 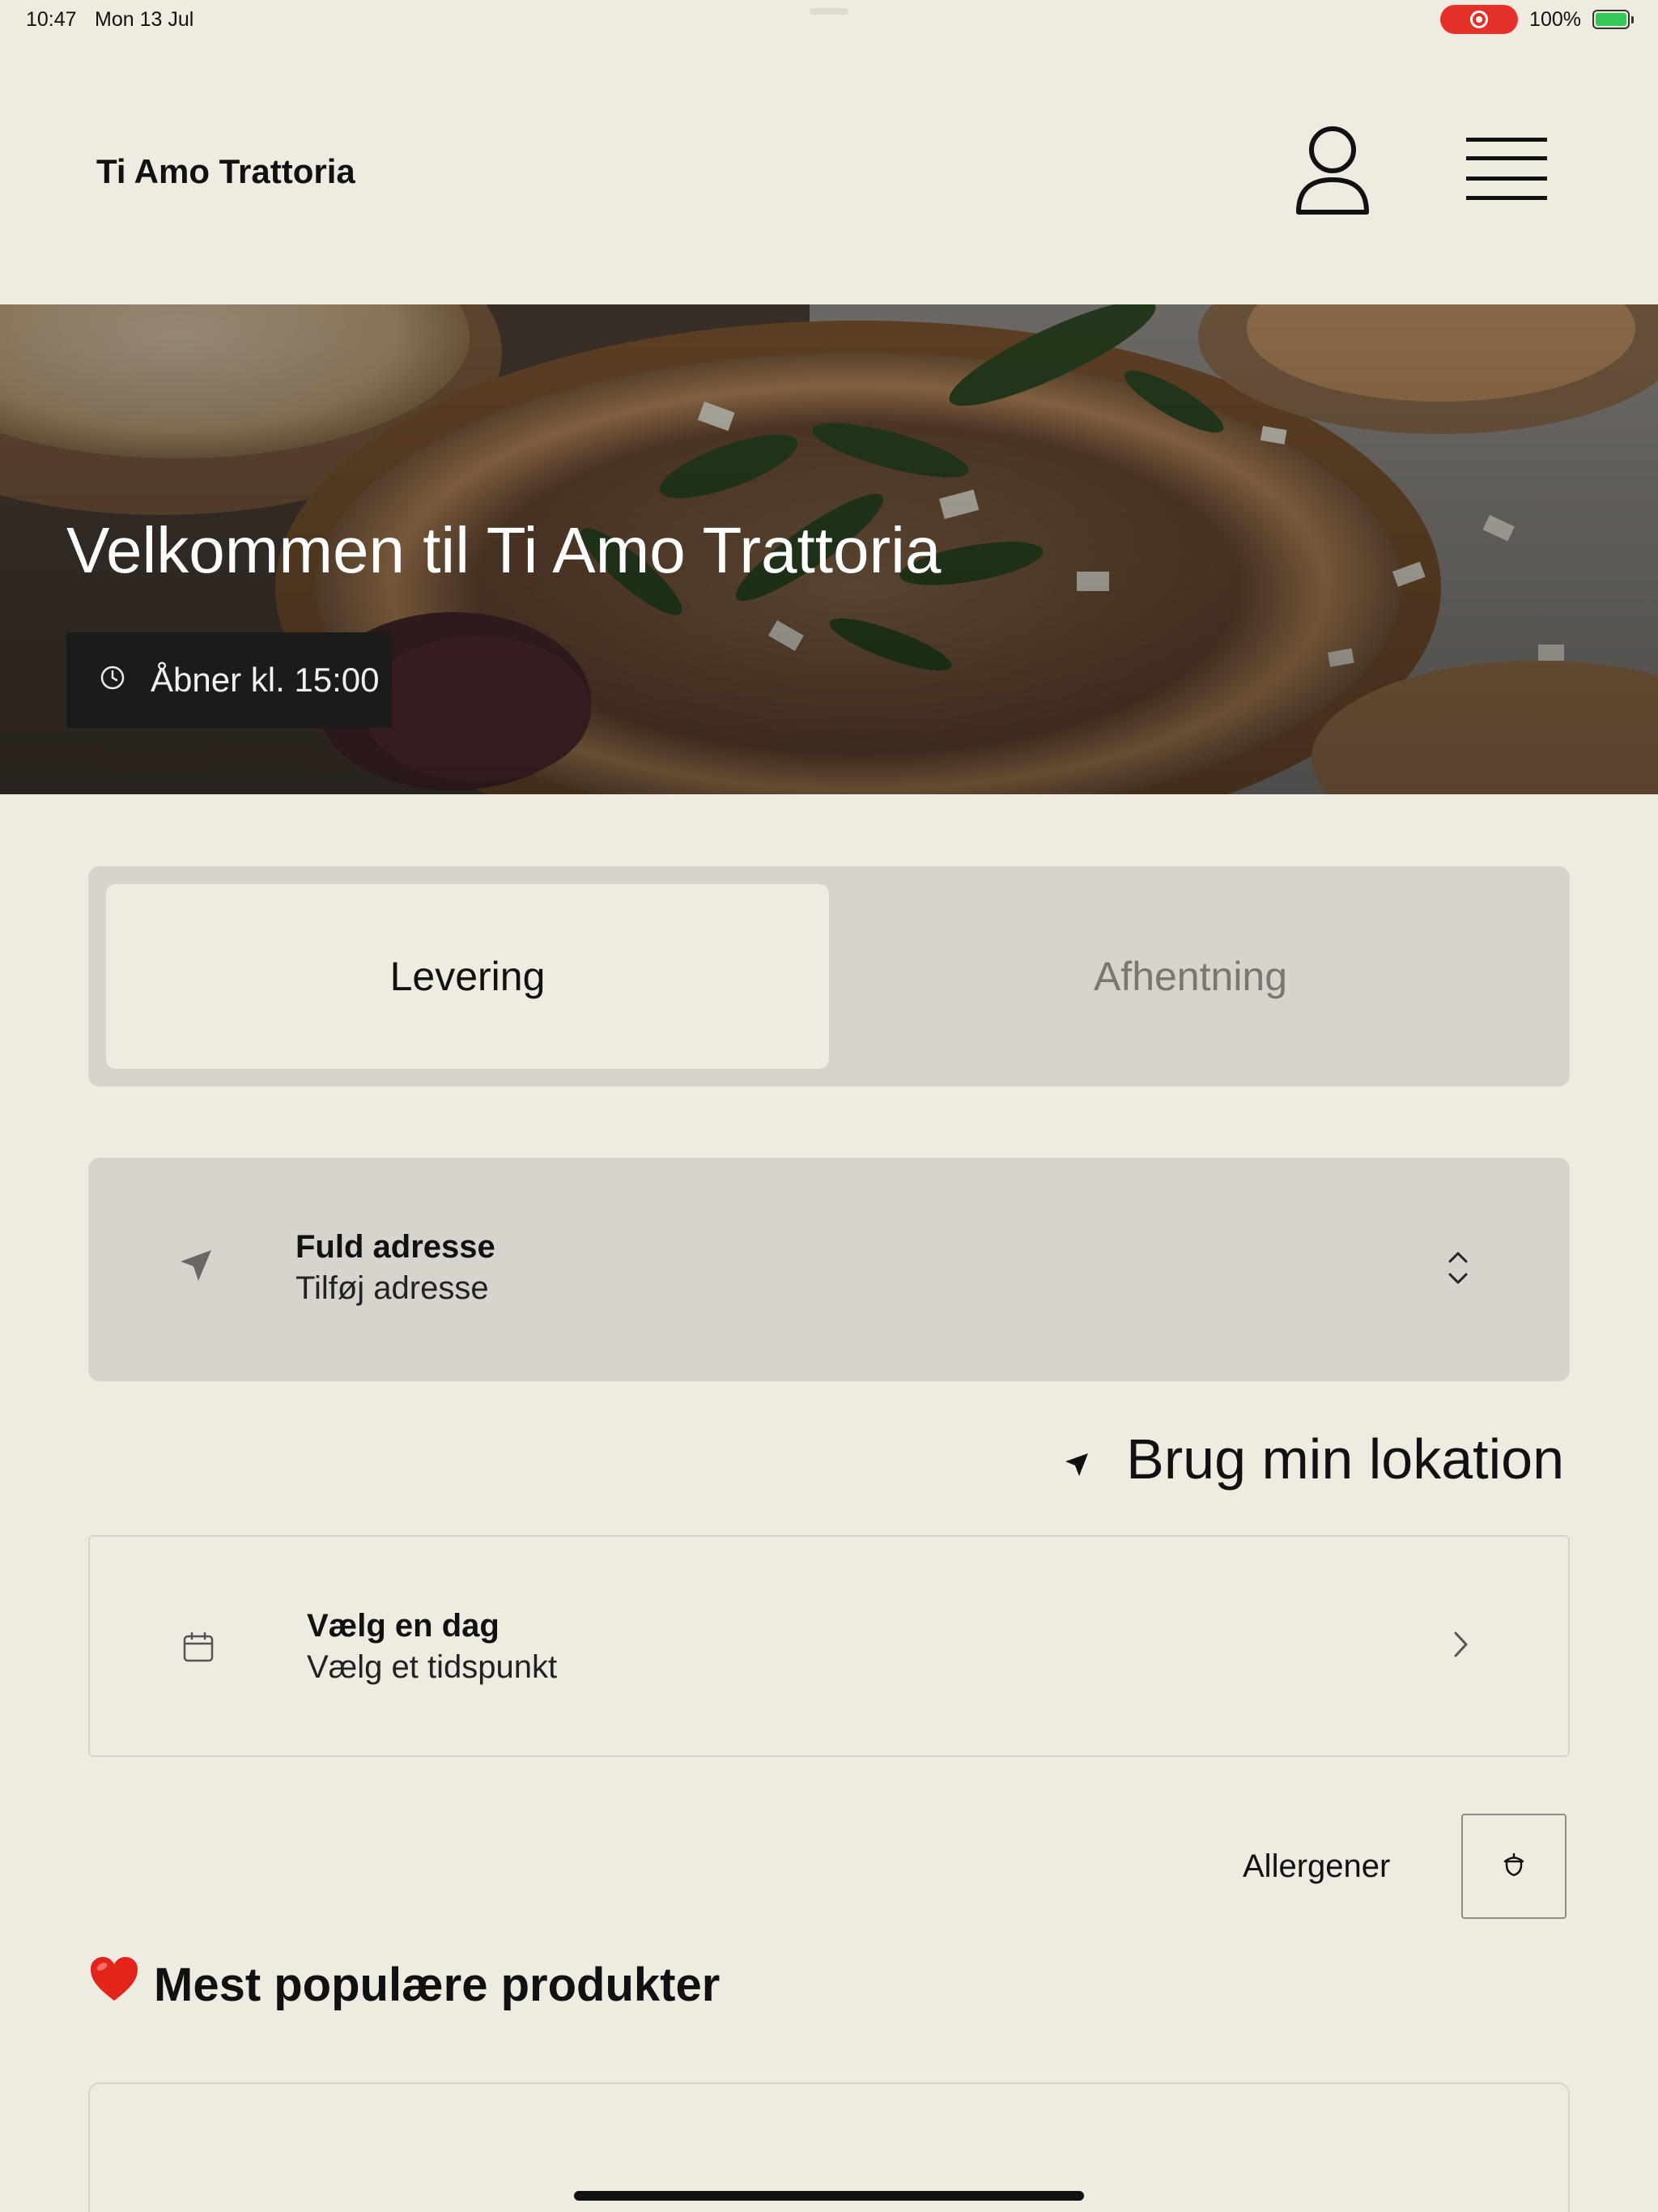 I want to click on order-mode-toggle: Levering Afhentning, so click(x=829, y=977).